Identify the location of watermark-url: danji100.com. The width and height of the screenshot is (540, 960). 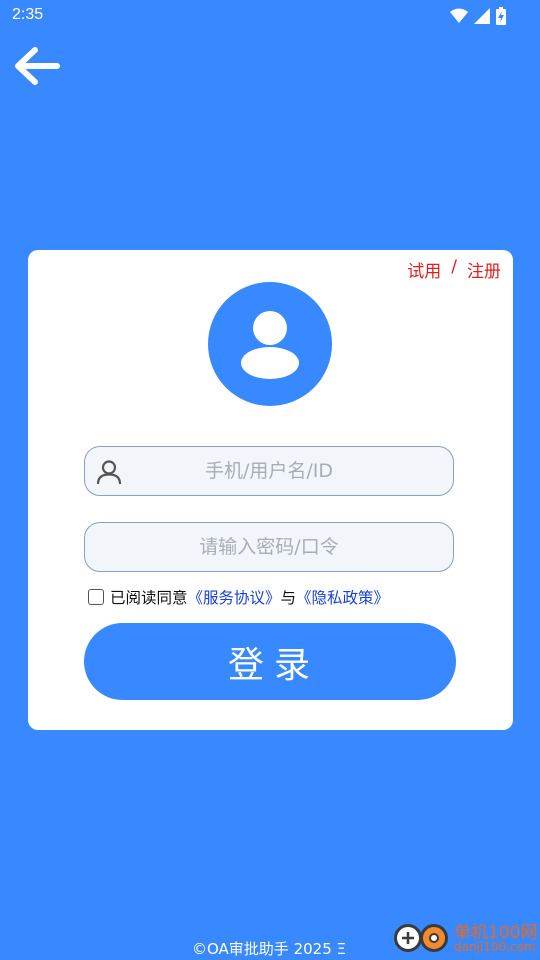
(495, 947).